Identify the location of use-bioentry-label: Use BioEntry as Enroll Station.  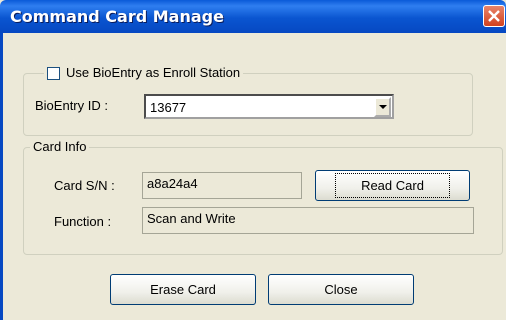
(153, 73).